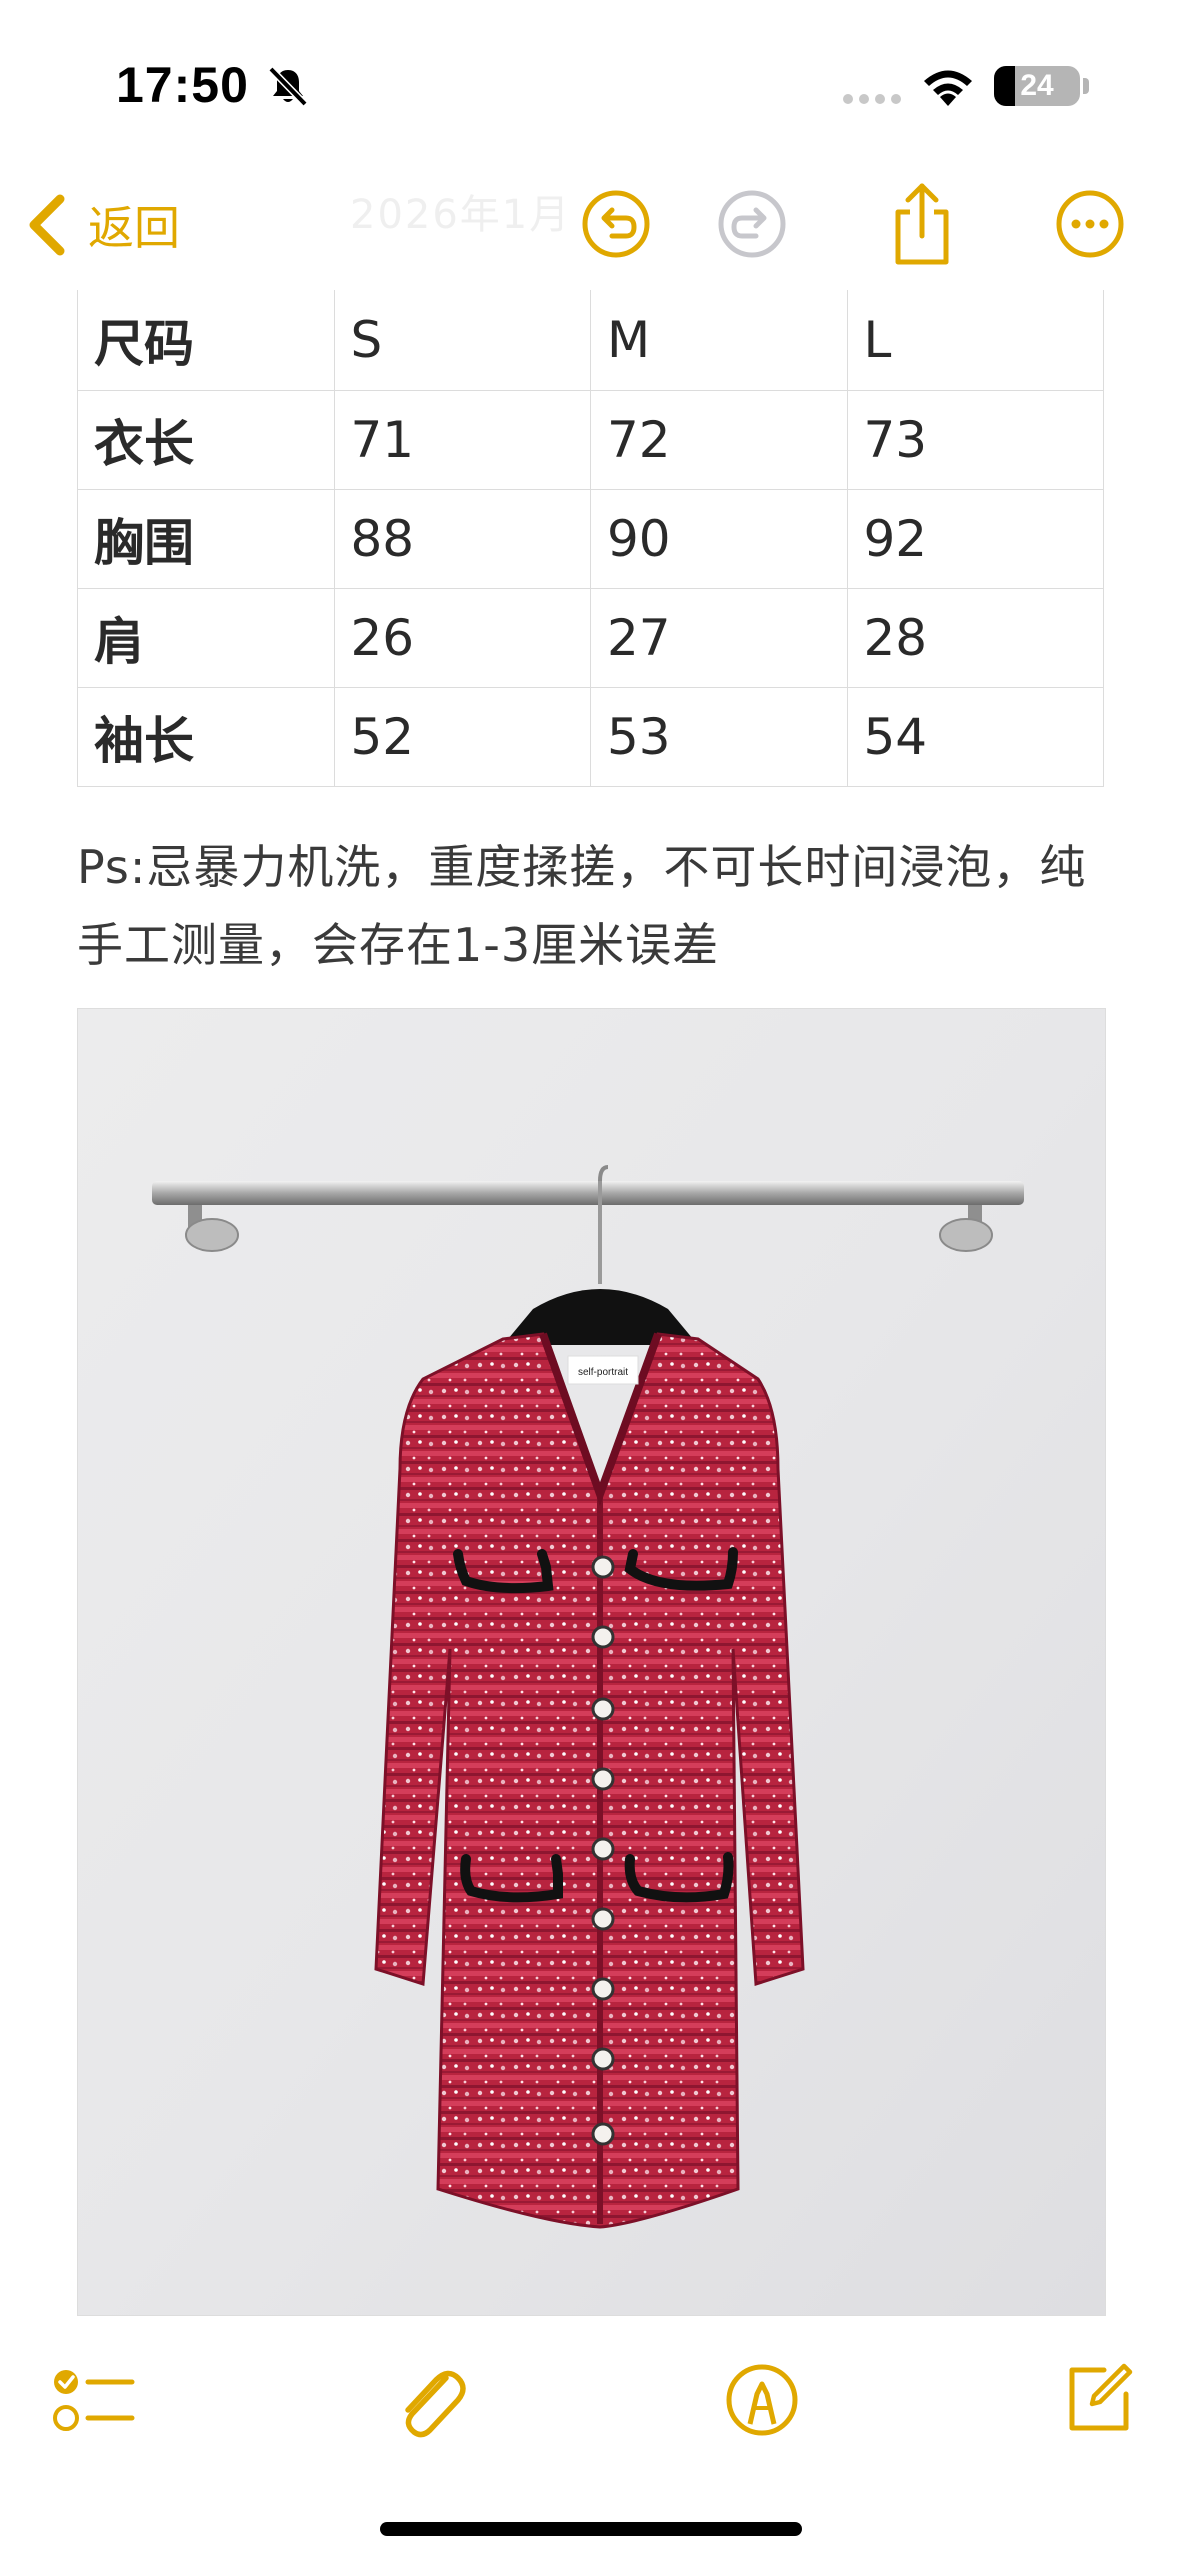  Describe the element at coordinates (47, 225) in the screenshot. I see `chevron-left-icon` at that location.